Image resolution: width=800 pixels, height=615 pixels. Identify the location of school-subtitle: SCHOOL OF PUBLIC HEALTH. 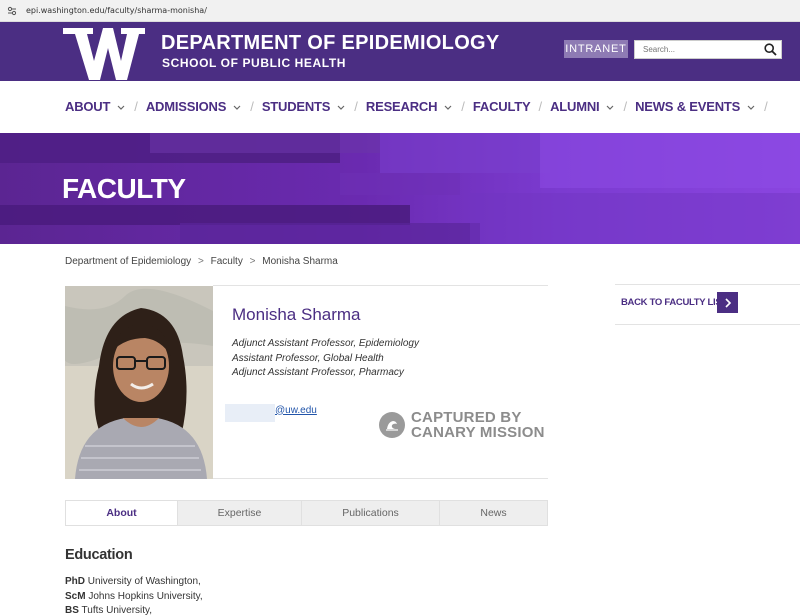
(254, 63).